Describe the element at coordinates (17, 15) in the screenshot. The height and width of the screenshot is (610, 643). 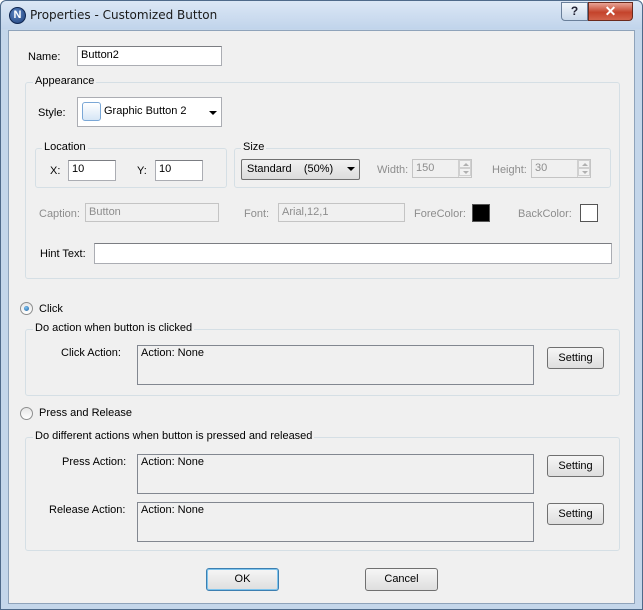
I see `app-logo-icon: N` at that location.